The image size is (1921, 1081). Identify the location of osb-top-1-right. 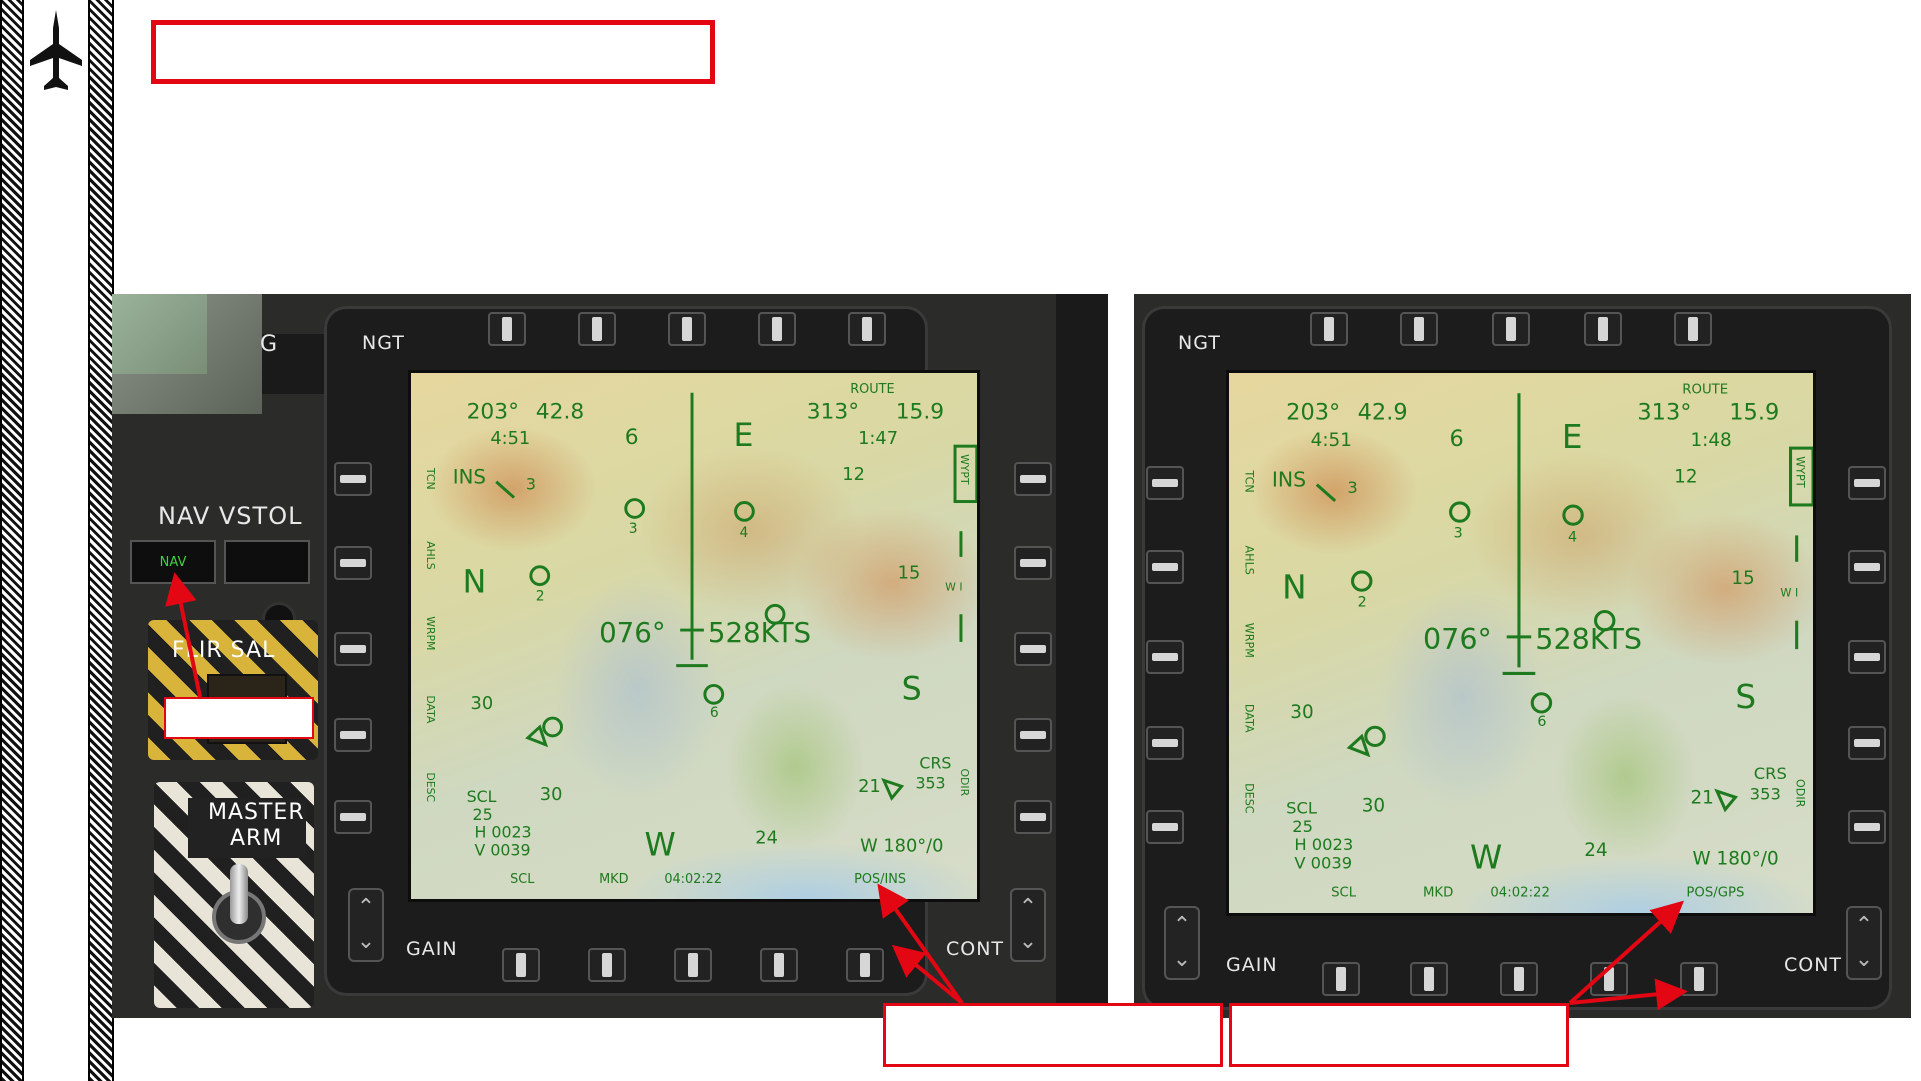
(1329, 329).